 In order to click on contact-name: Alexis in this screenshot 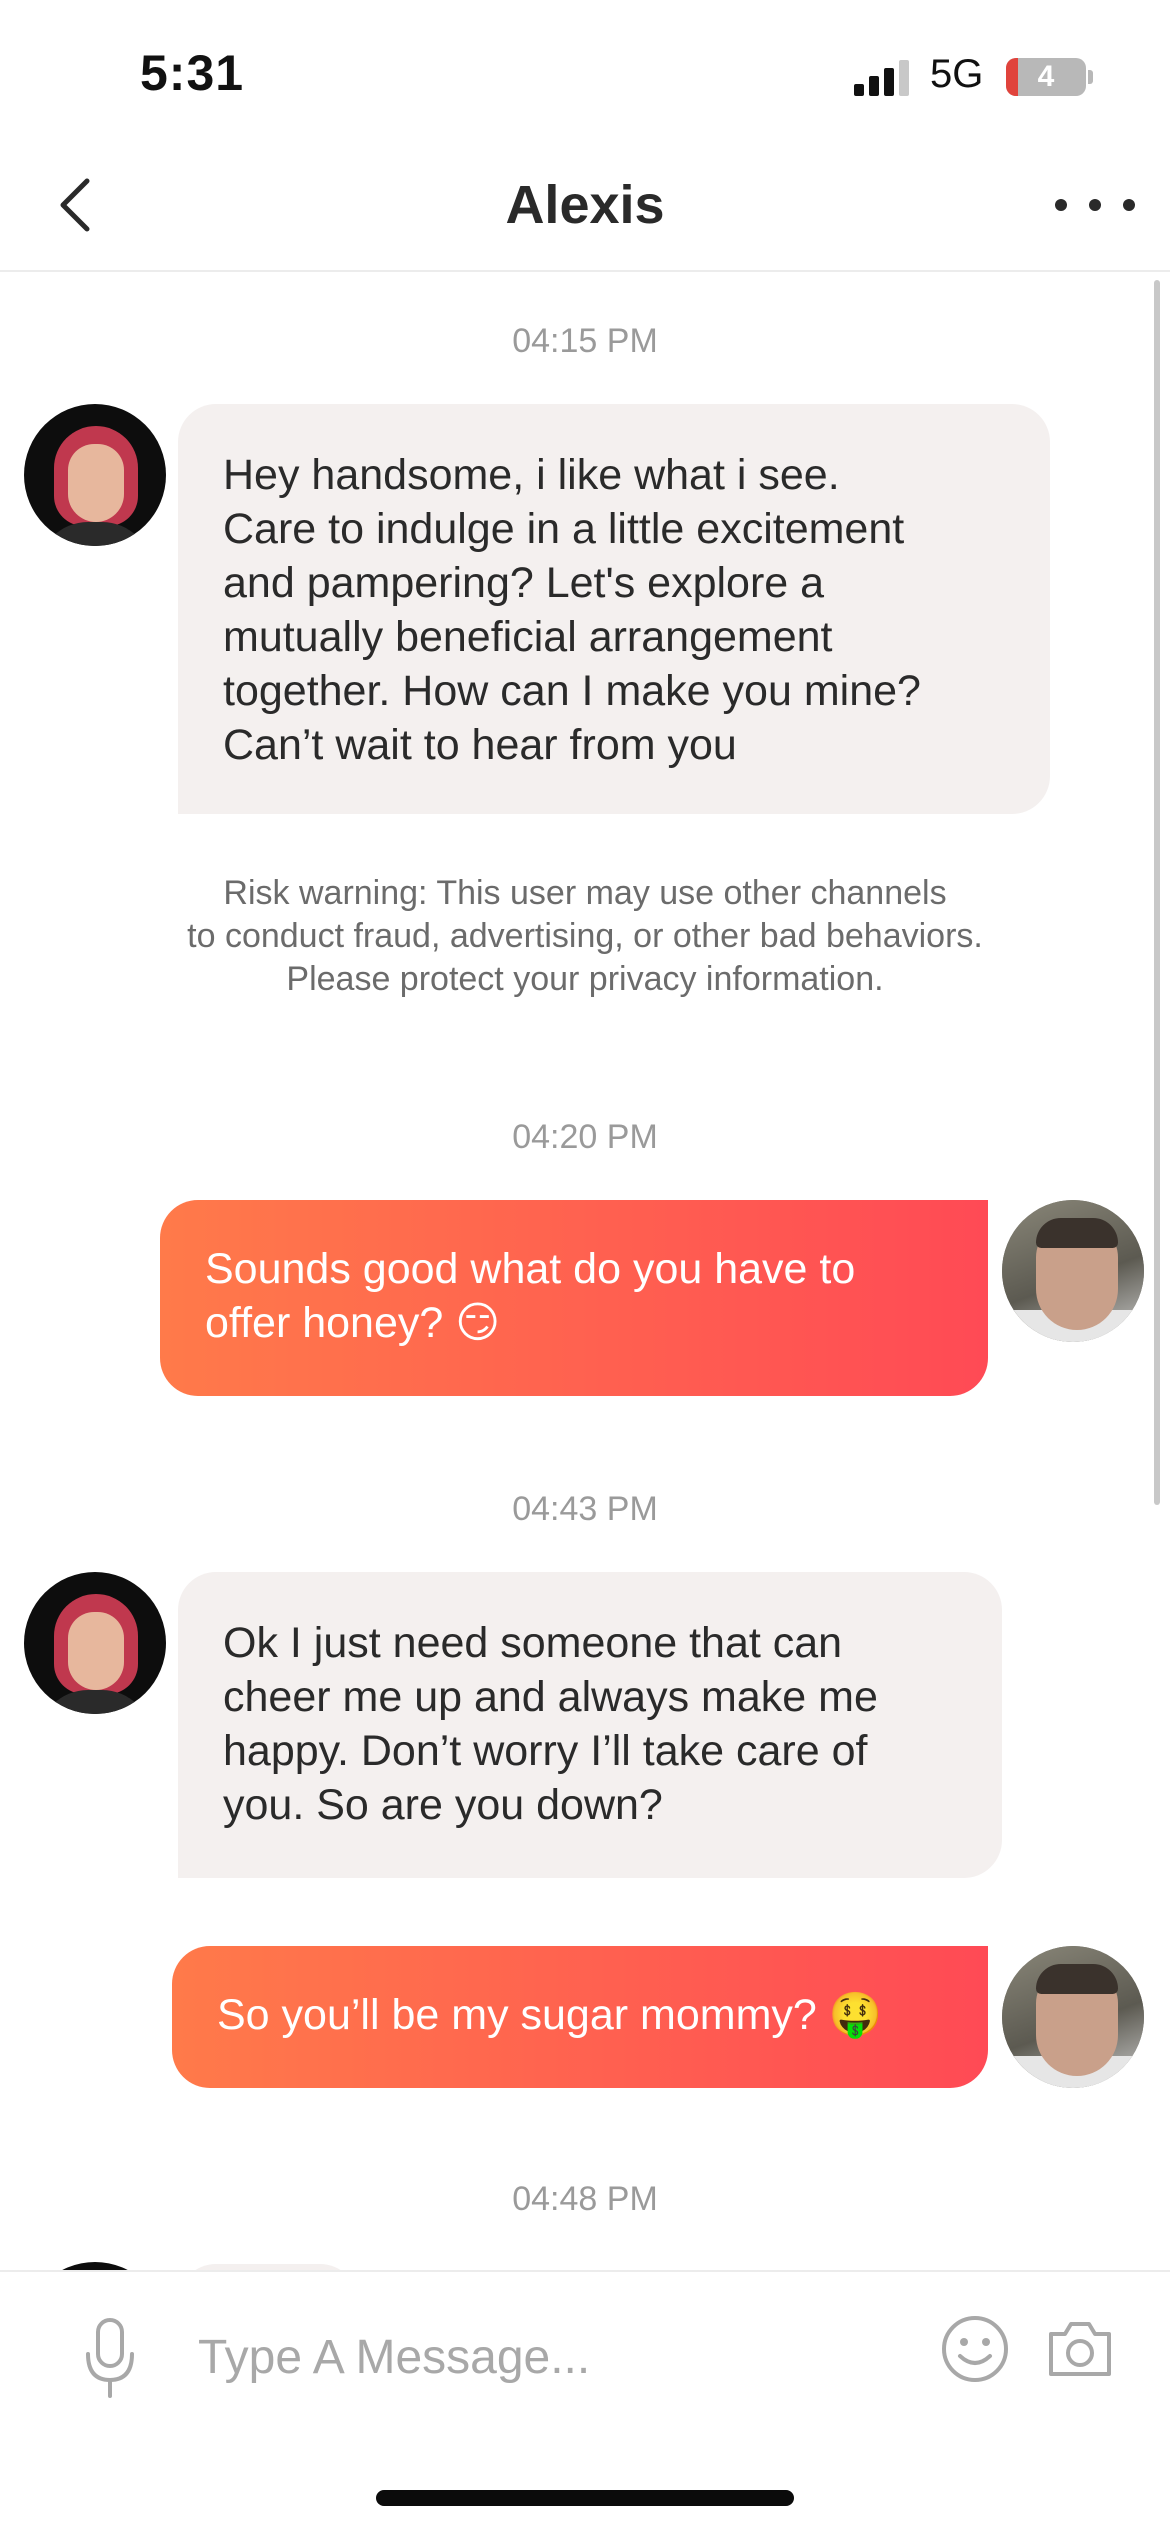, I will do `click(585, 205)`.